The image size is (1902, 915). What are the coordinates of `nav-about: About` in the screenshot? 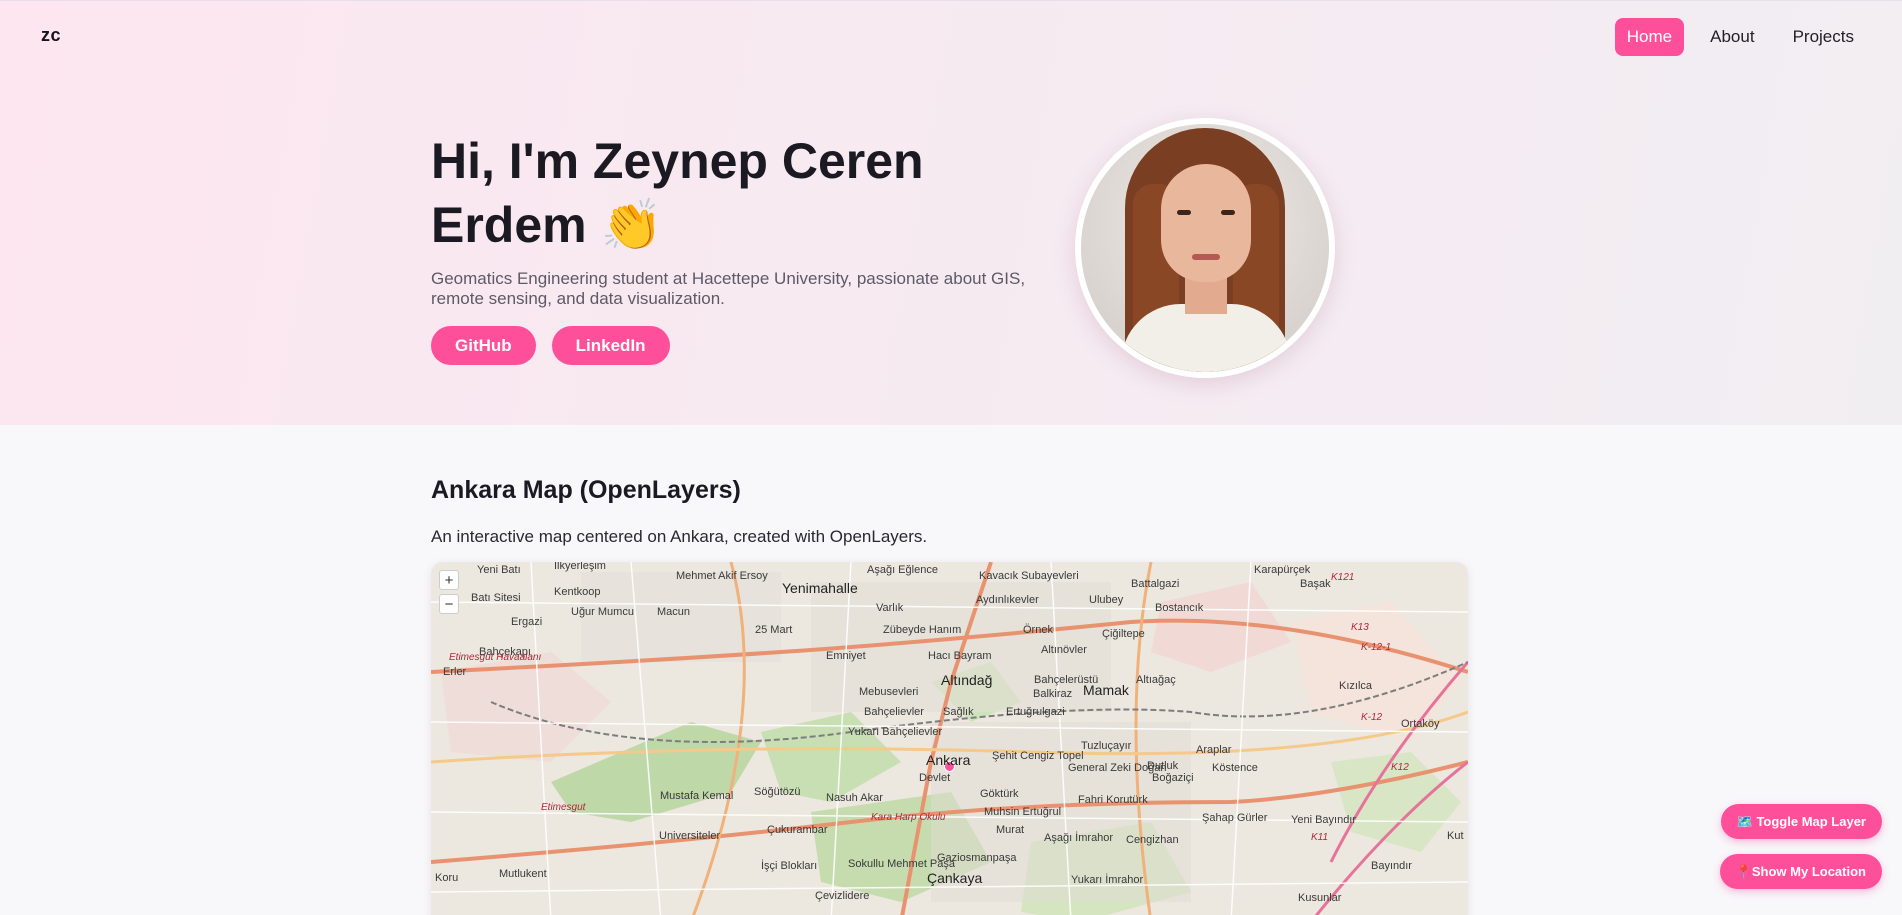 It's located at (1732, 37).